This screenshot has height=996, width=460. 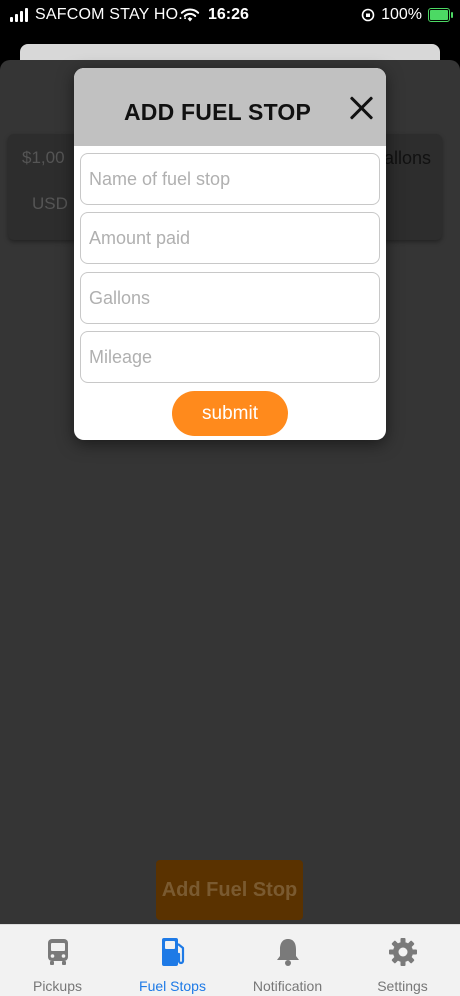 What do you see at coordinates (402, 986) in the screenshot?
I see `tab-label: Settings` at bounding box center [402, 986].